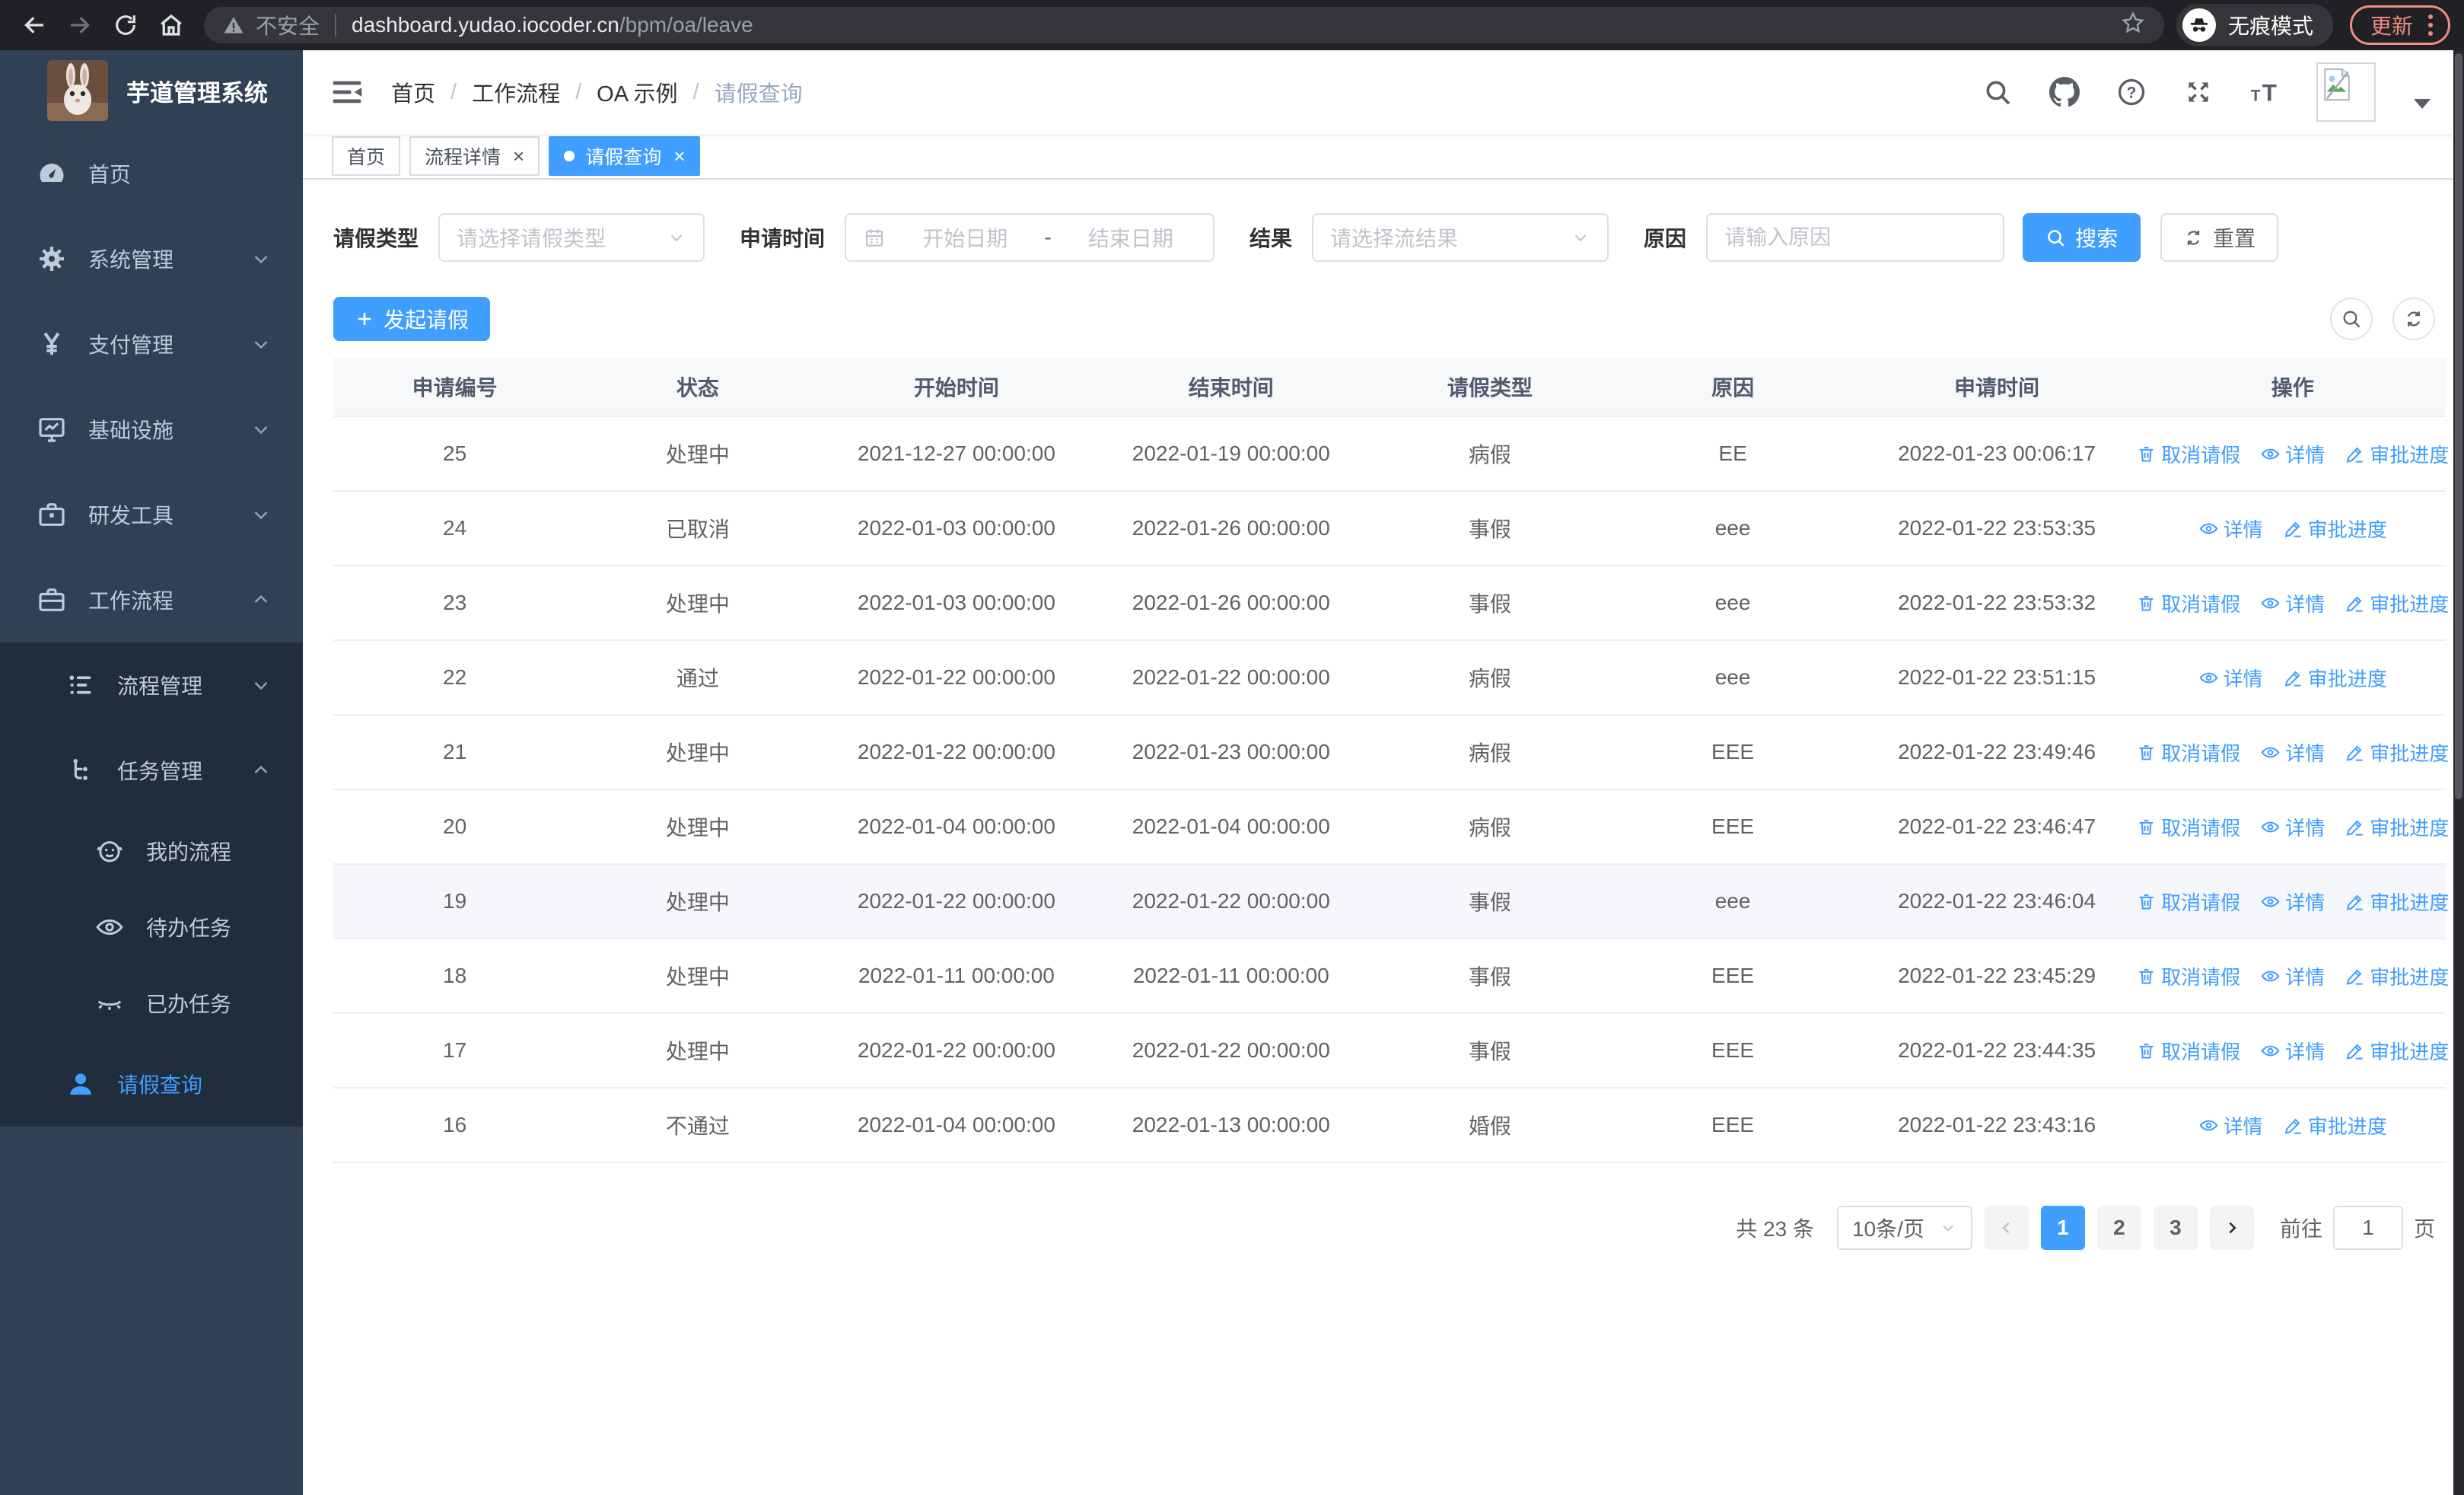 Image resolution: width=2464 pixels, height=1495 pixels. Describe the element at coordinates (151, 770) in the screenshot. I see `sidebar-item-task-mgmt: 任务管理` at that location.